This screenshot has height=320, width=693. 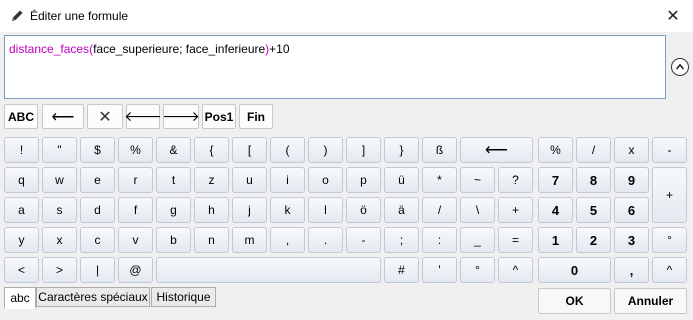 What do you see at coordinates (515, 240) in the screenshot?
I see `key: =` at bounding box center [515, 240].